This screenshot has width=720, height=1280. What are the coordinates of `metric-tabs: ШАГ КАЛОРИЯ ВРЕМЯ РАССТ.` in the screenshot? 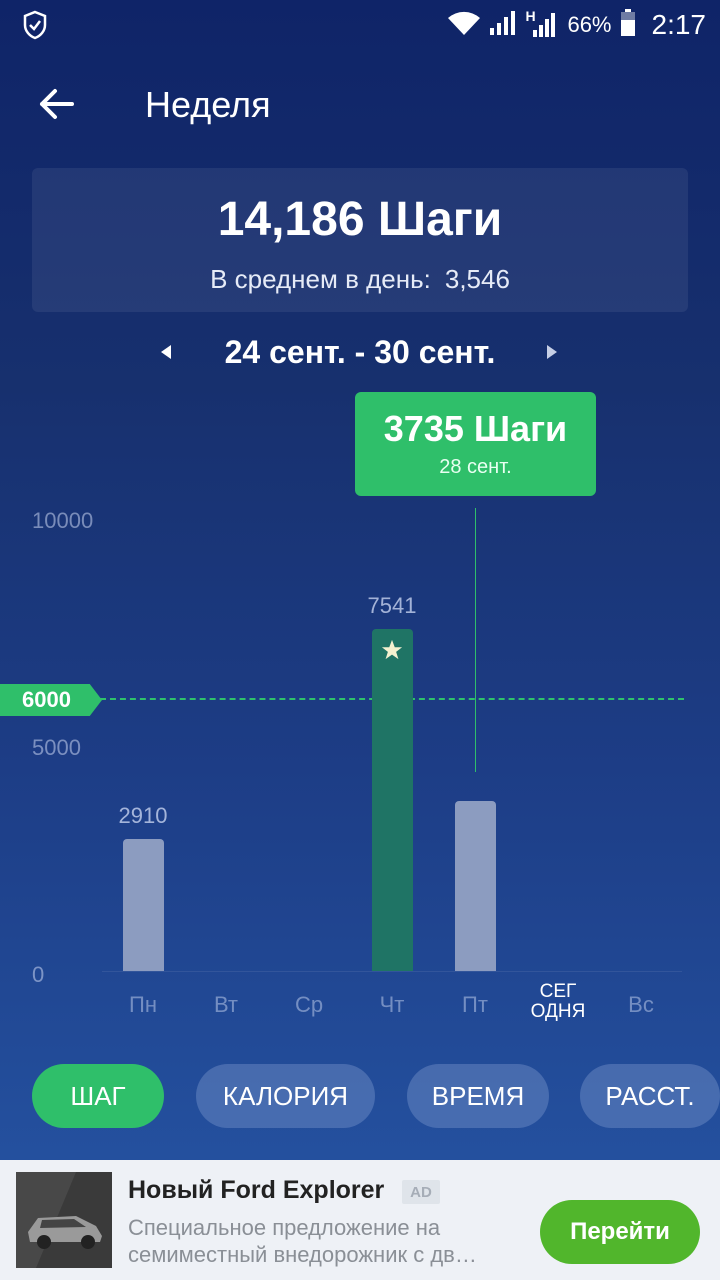 It's located at (360, 1096).